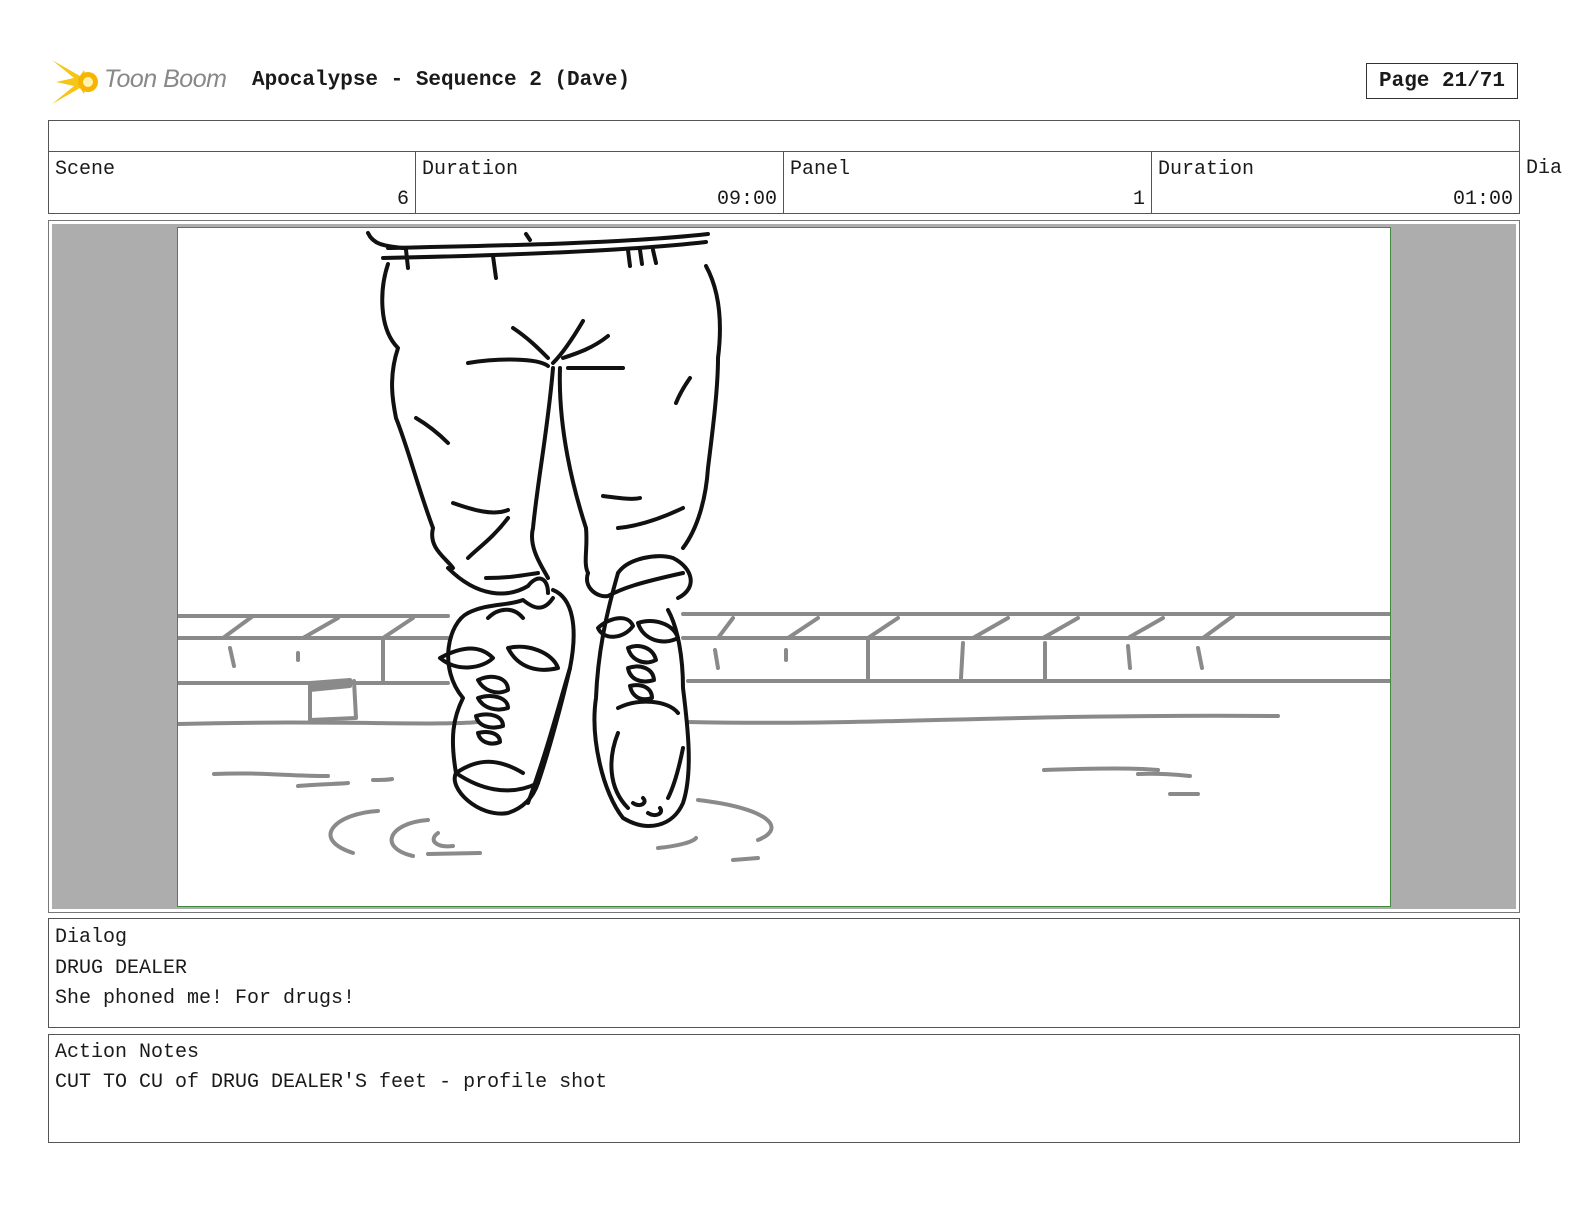  I want to click on brand-name: Toon Boom, so click(165, 79).